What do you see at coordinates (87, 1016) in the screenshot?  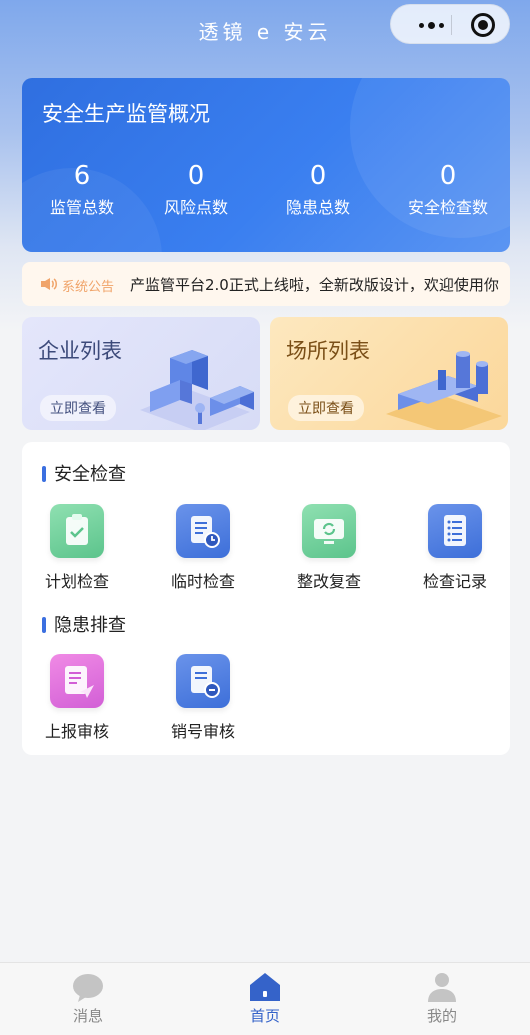 I see `tab-label: 消息` at bounding box center [87, 1016].